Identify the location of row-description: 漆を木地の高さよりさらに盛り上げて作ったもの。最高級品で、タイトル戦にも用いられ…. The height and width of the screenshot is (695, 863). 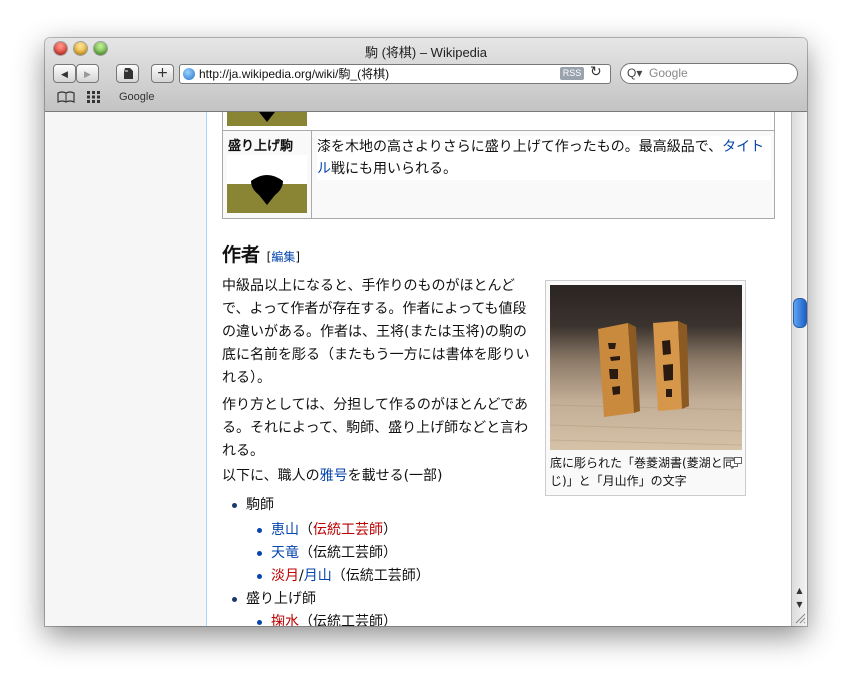
(544, 158).